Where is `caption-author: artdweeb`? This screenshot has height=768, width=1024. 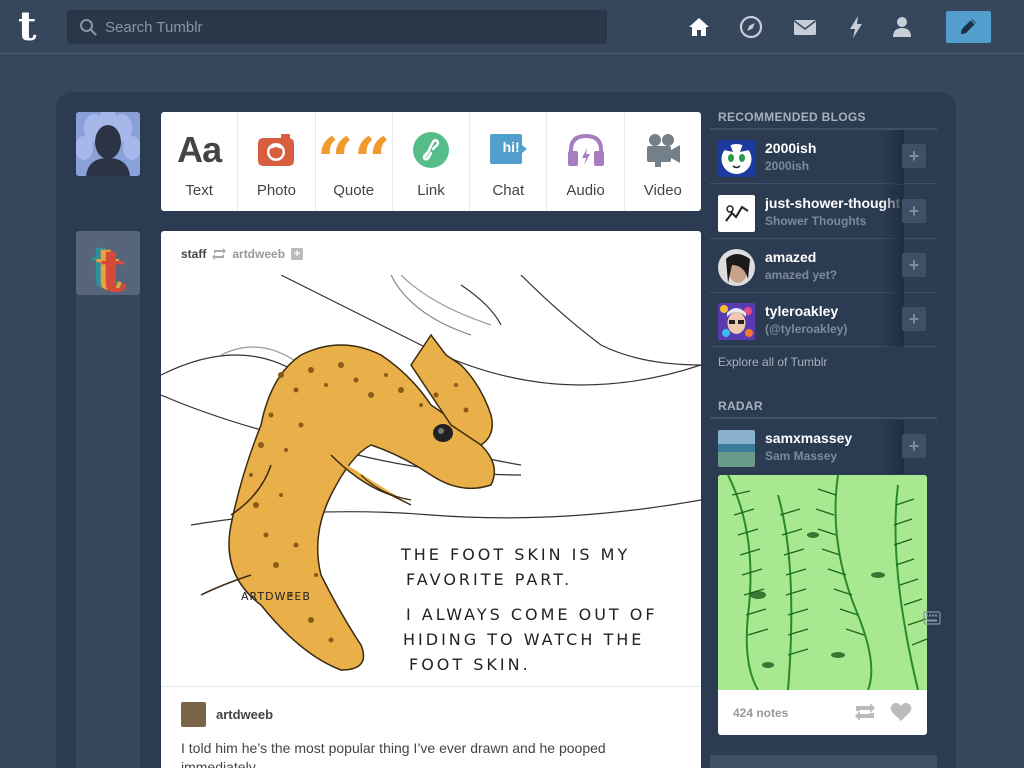
caption-author: artdweeb is located at coordinates (227, 714).